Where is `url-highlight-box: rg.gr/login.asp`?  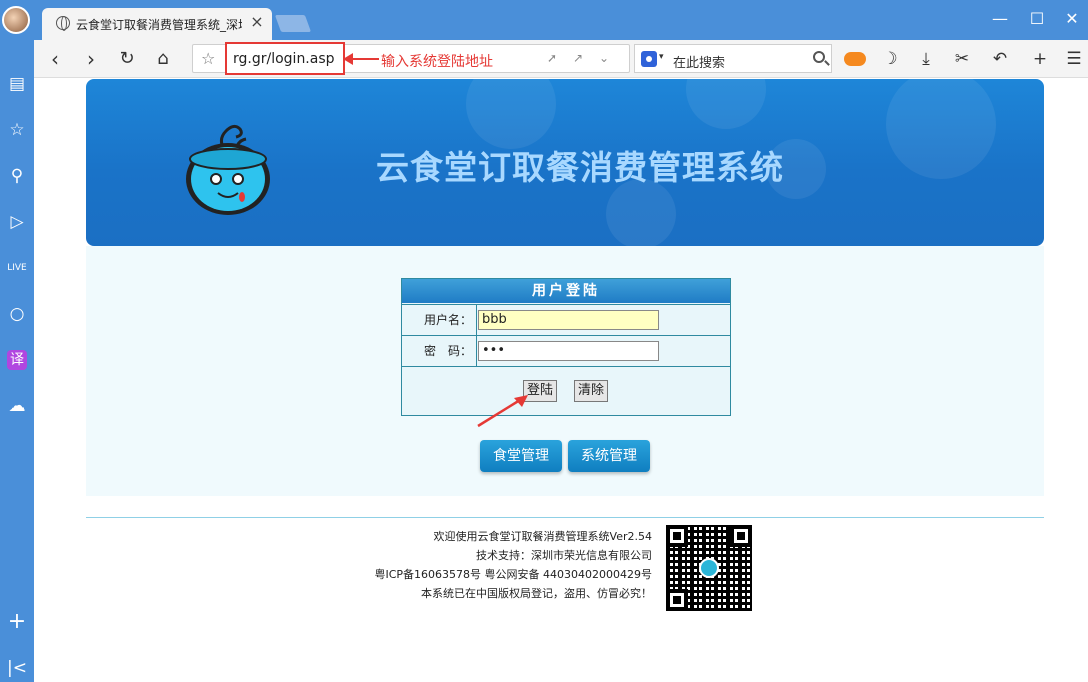 url-highlight-box: rg.gr/login.asp is located at coordinates (285, 58).